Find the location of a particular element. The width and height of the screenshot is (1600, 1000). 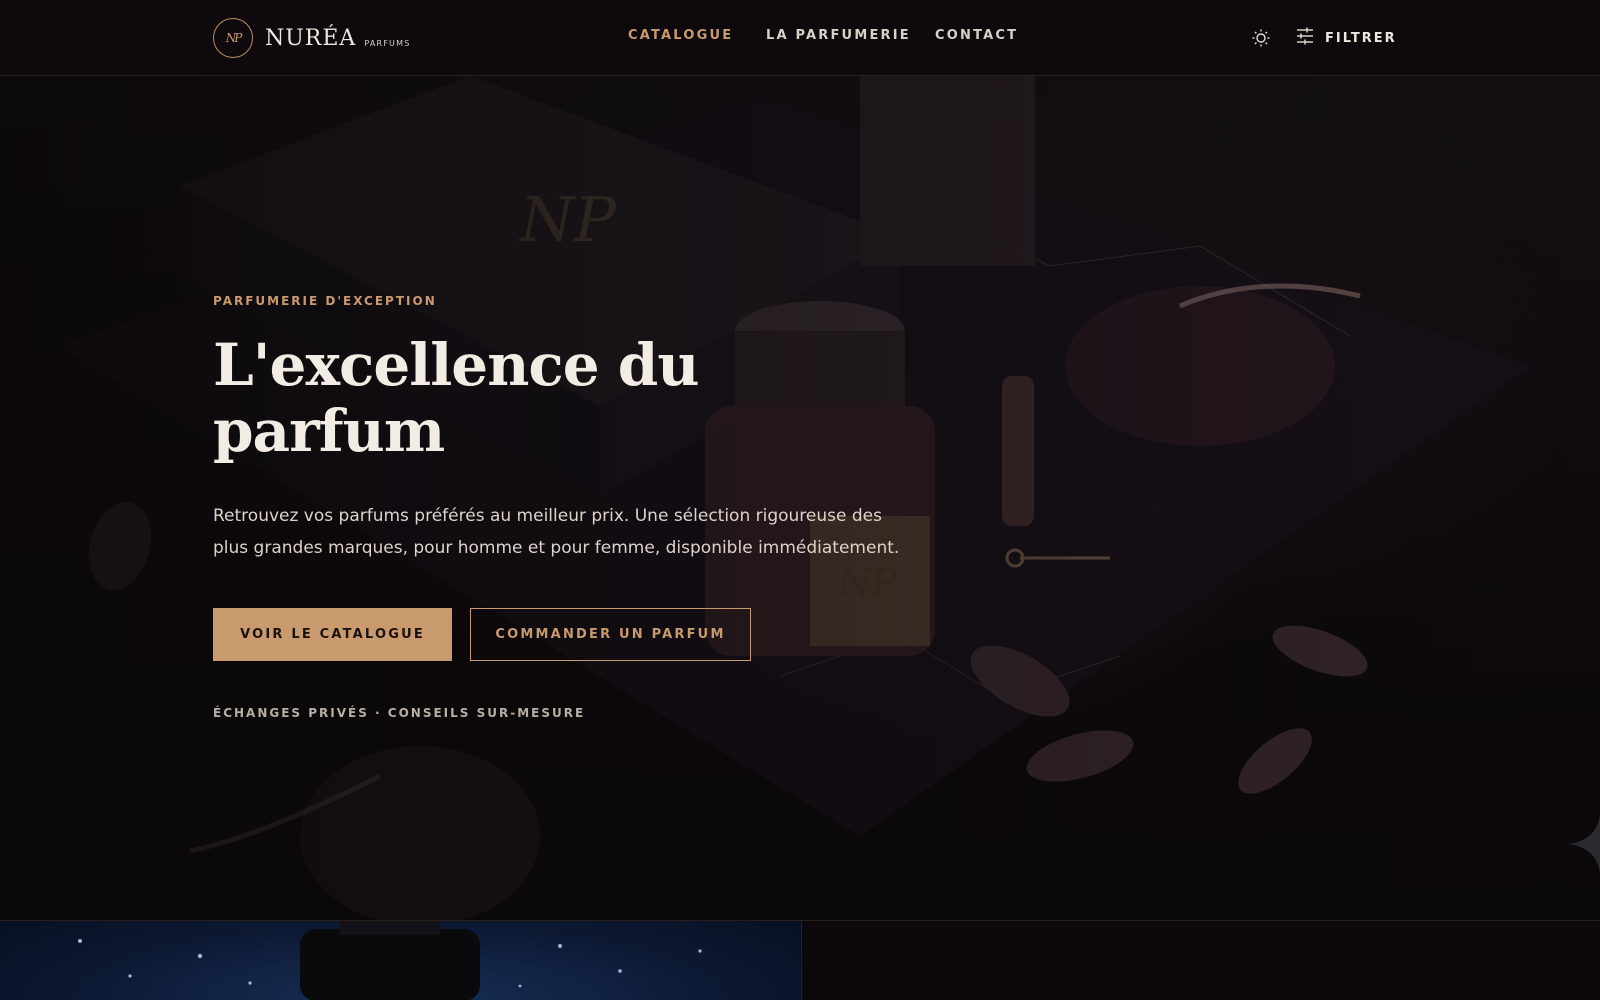

hero-title: L'excellence du parfum is located at coordinates (456, 398).